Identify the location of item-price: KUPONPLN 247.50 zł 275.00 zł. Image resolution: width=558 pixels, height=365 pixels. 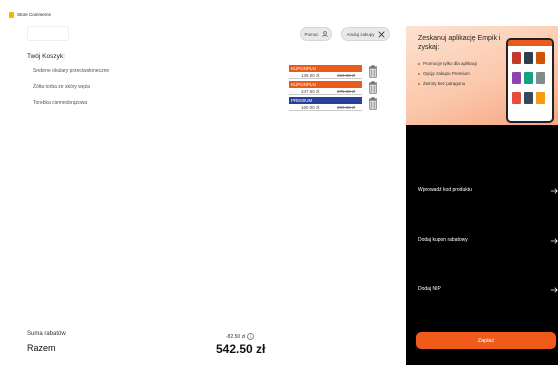
(325, 88).